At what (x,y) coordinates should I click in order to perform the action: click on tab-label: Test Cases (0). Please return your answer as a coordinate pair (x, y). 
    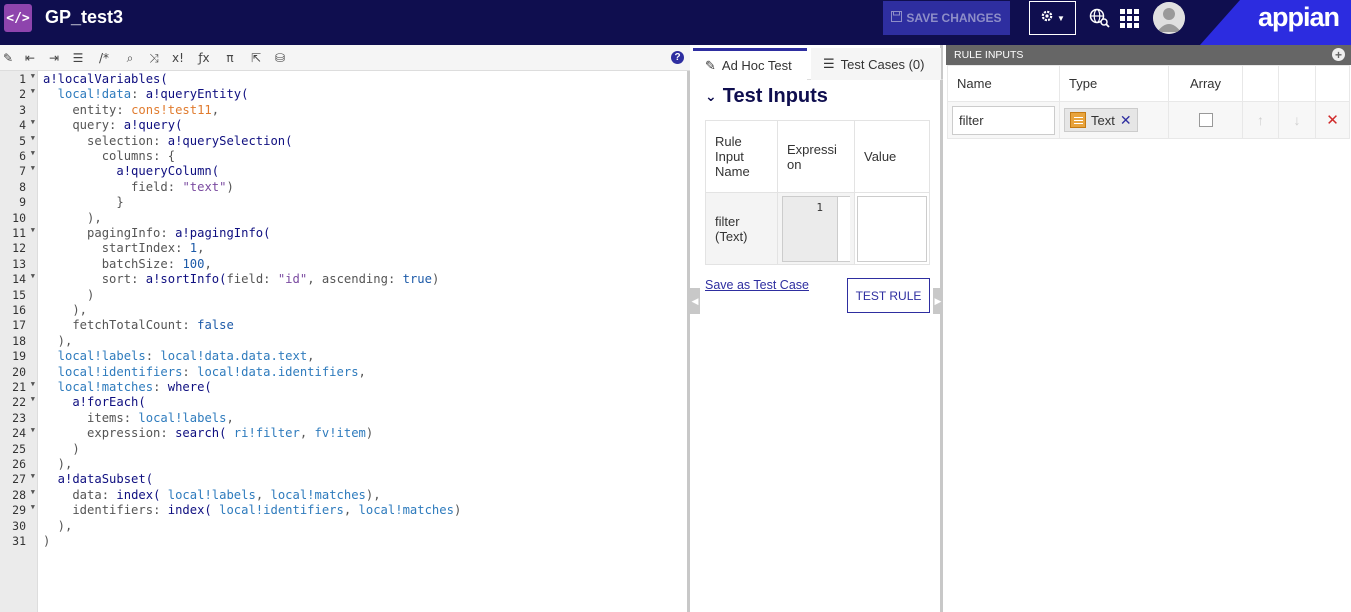
    Looking at the image, I should click on (882, 64).